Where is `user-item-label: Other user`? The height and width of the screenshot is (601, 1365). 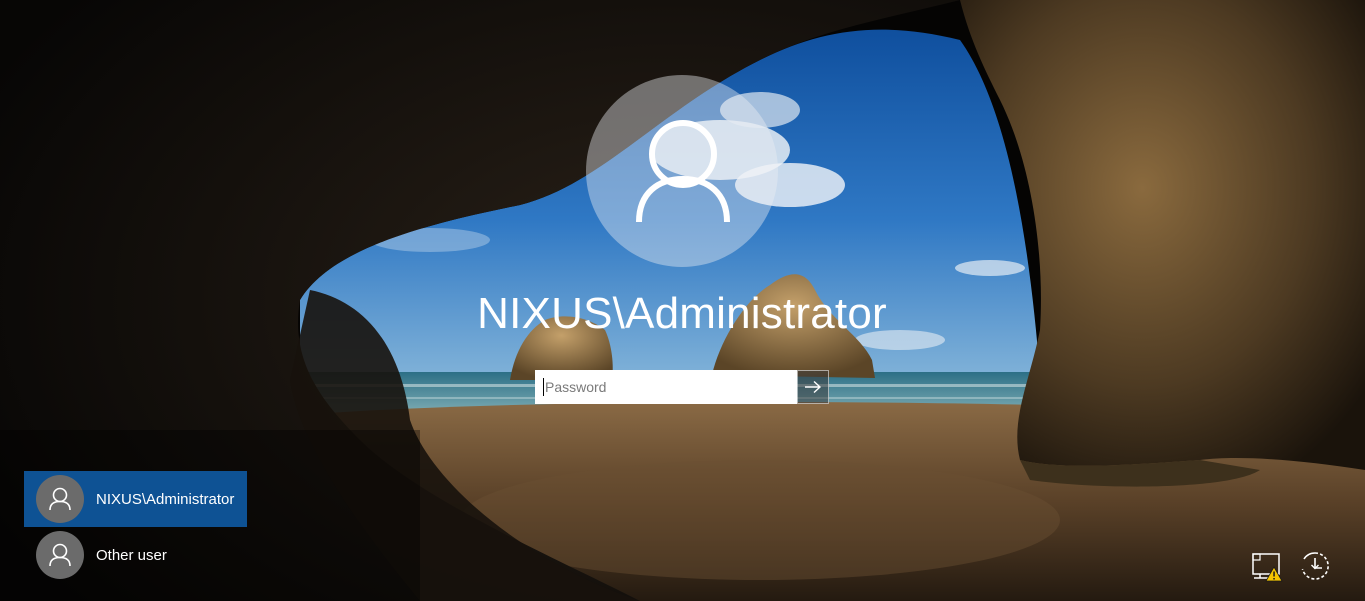 user-item-label: Other user is located at coordinates (131, 555).